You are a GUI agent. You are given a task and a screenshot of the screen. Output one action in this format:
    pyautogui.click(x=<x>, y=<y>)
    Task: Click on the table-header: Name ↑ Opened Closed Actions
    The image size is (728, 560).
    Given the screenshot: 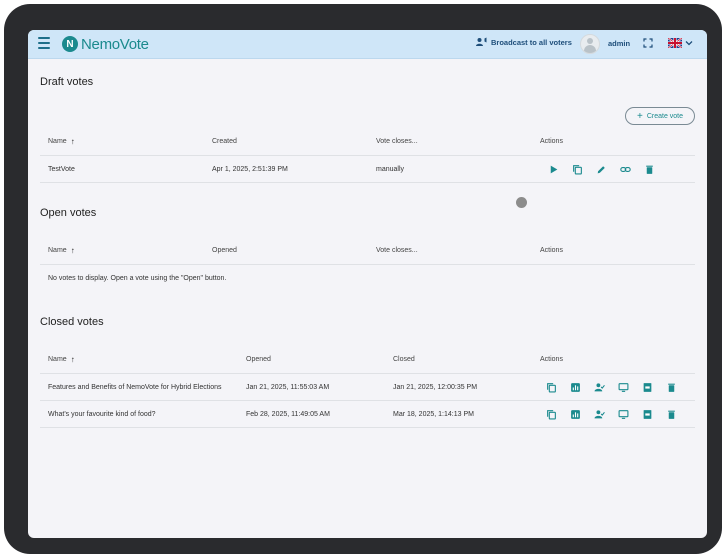 What is the action you would take?
    pyautogui.click(x=367, y=360)
    